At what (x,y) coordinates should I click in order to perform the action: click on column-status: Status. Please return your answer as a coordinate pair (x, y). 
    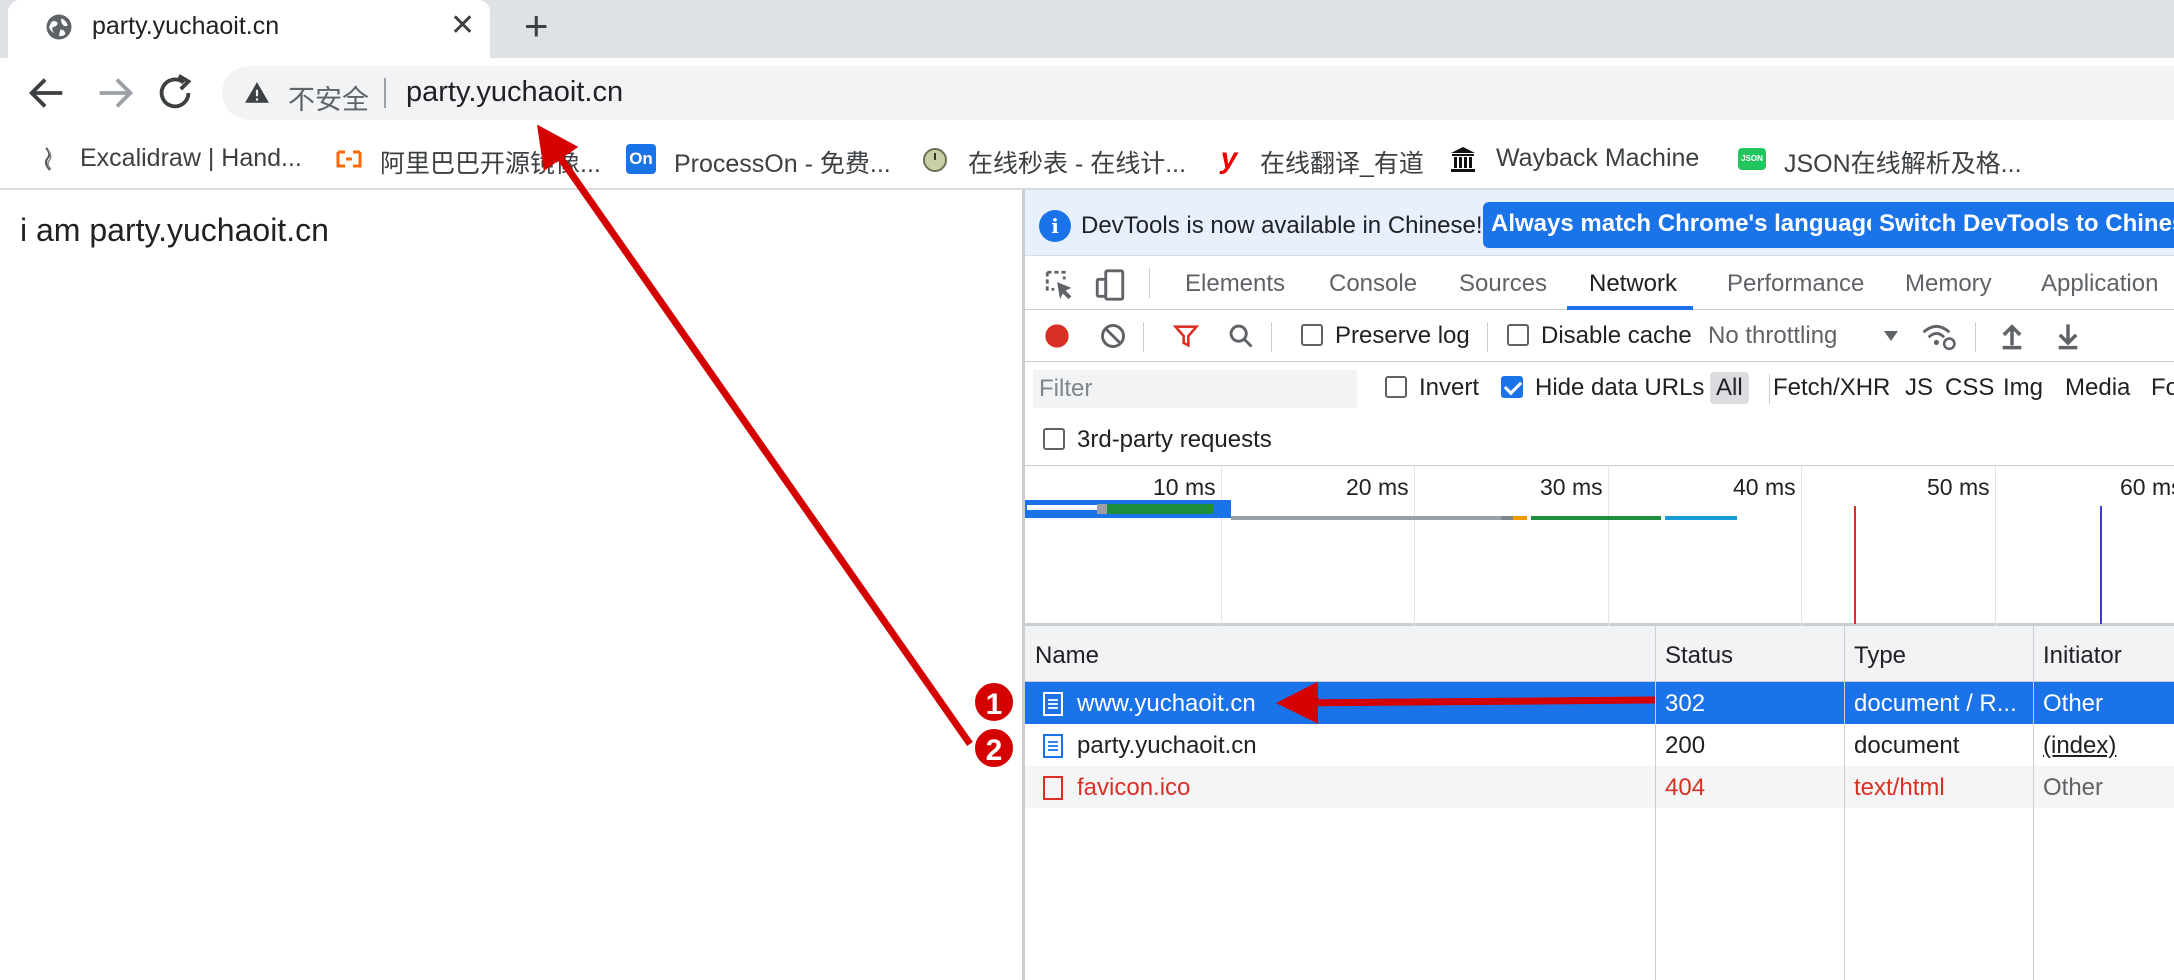
    Looking at the image, I should click on (1699, 656).